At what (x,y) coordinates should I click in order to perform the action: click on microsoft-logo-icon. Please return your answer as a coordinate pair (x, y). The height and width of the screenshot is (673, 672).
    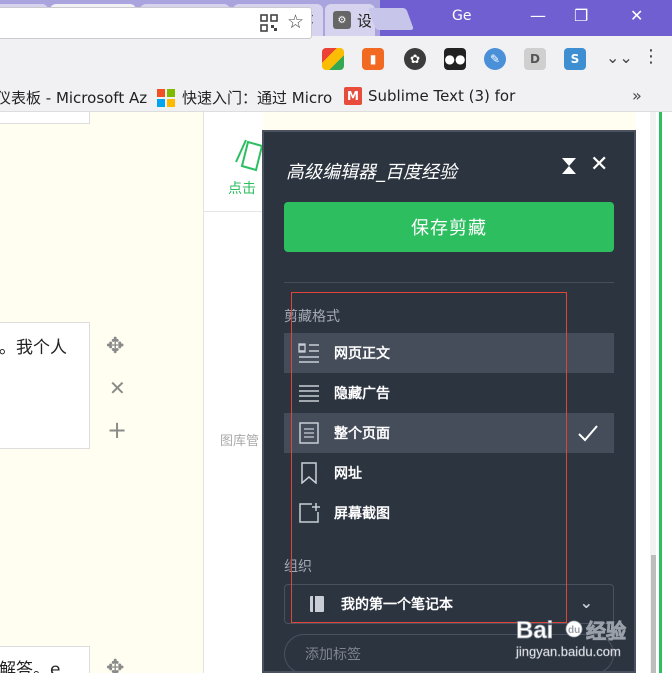
    Looking at the image, I should click on (166, 97).